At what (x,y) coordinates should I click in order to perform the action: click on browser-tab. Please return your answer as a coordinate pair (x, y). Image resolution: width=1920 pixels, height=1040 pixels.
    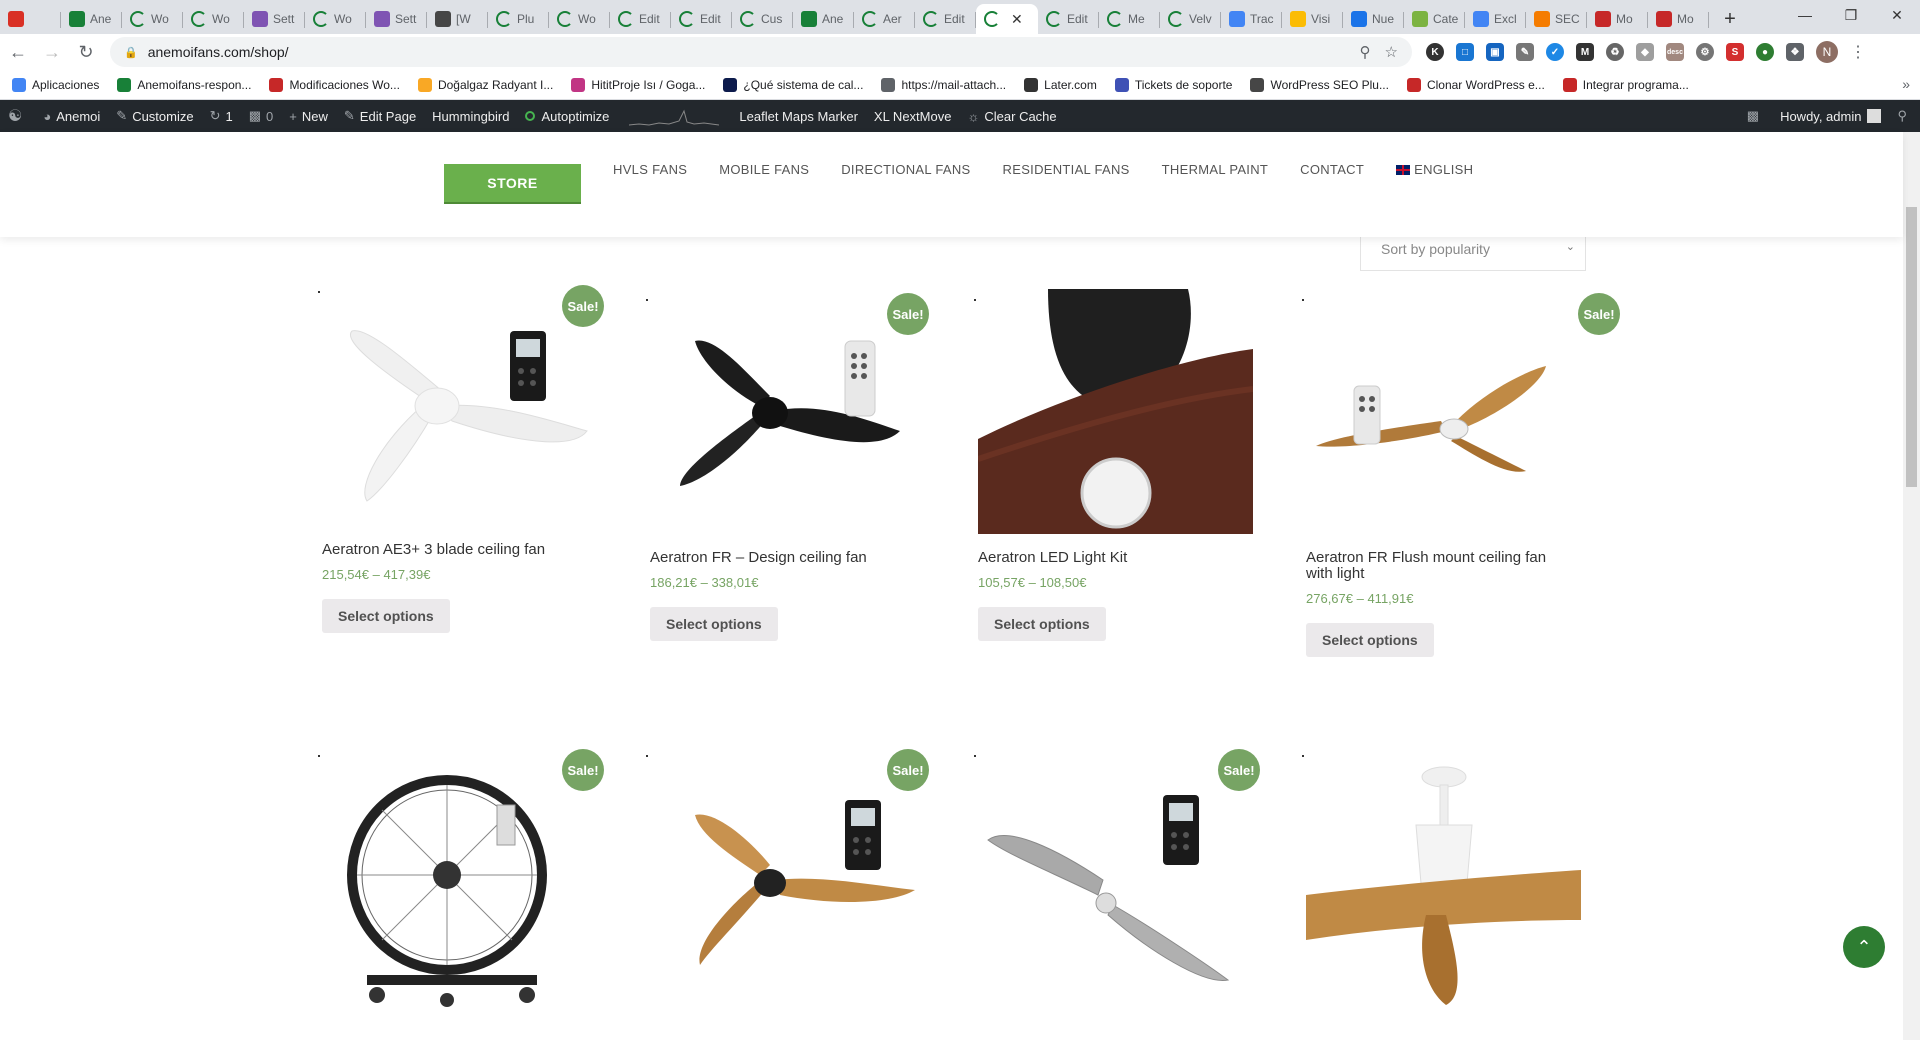
    Looking at the image, I should click on (30, 19).